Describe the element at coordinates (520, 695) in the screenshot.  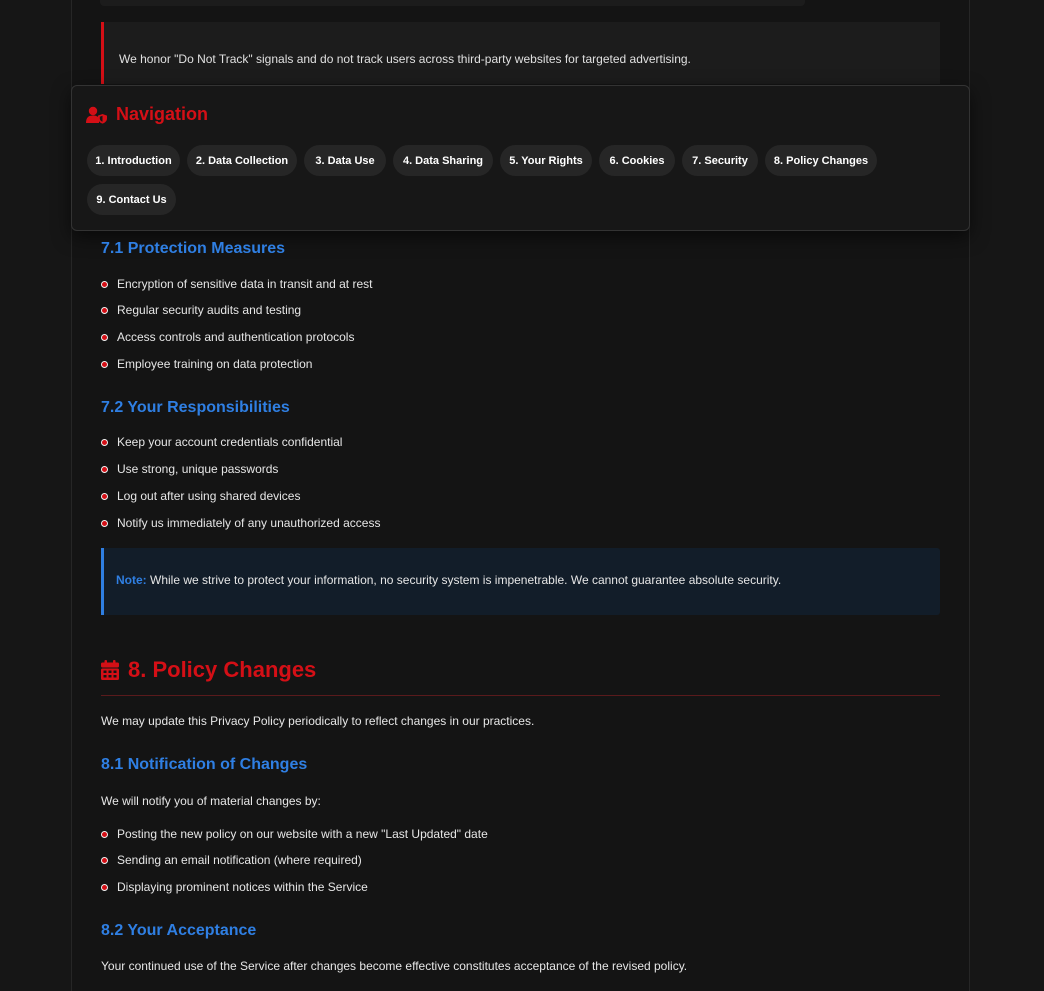
I see `section-divider` at that location.